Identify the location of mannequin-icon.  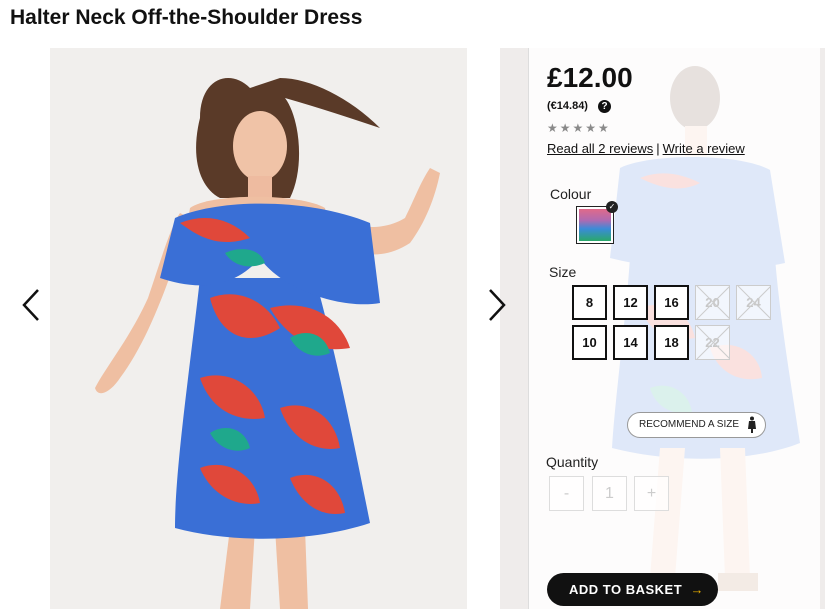
(752, 424).